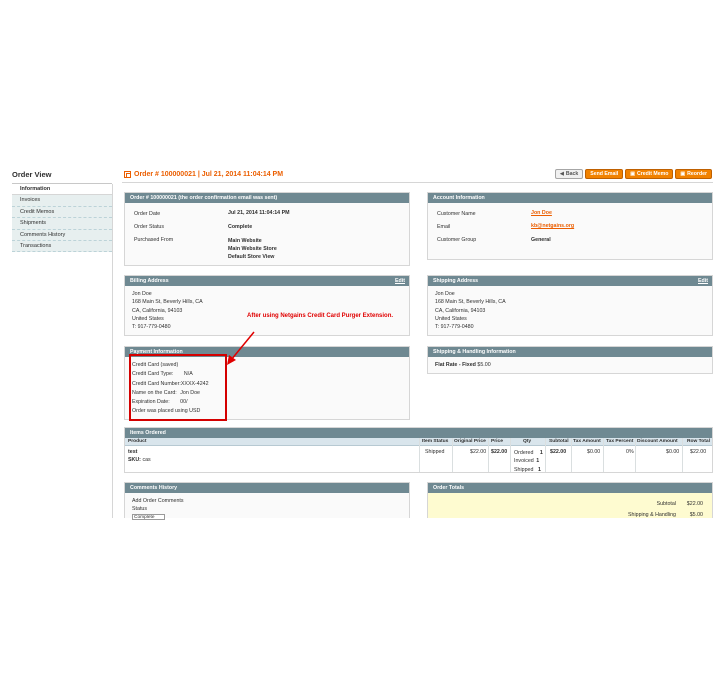  Describe the element at coordinates (604, 174) in the screenshot. I see `send-email-button: Send Email` at that location.